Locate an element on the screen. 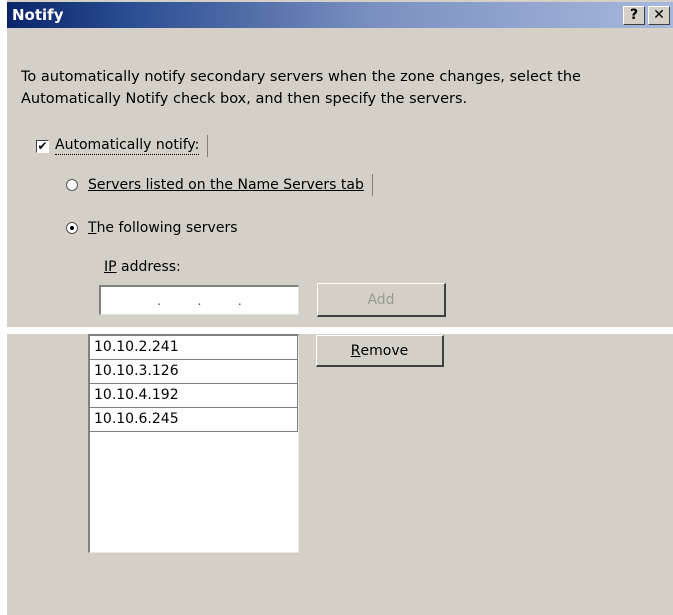 This screenshot has width=673, height=615. auto-notify-checkbox: ✔ is located at coordinates (42, 146).